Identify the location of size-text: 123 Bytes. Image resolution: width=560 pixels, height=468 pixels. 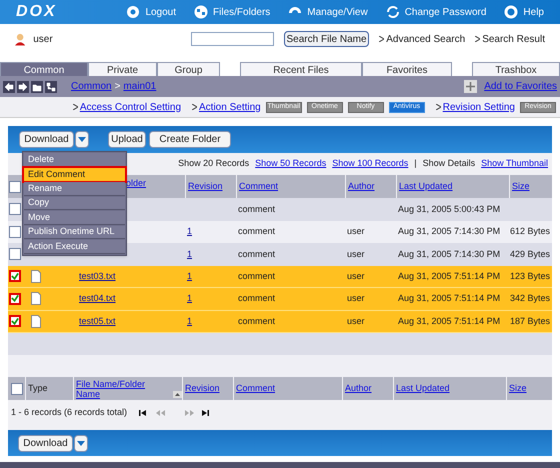
(530, 275).